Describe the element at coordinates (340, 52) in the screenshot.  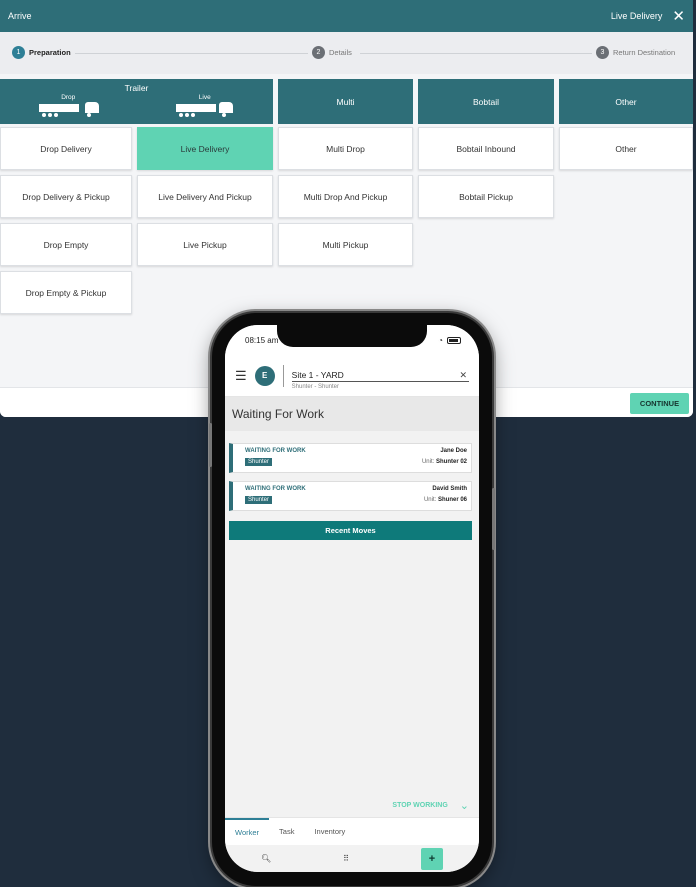
I see `step-label: Details` at that location.